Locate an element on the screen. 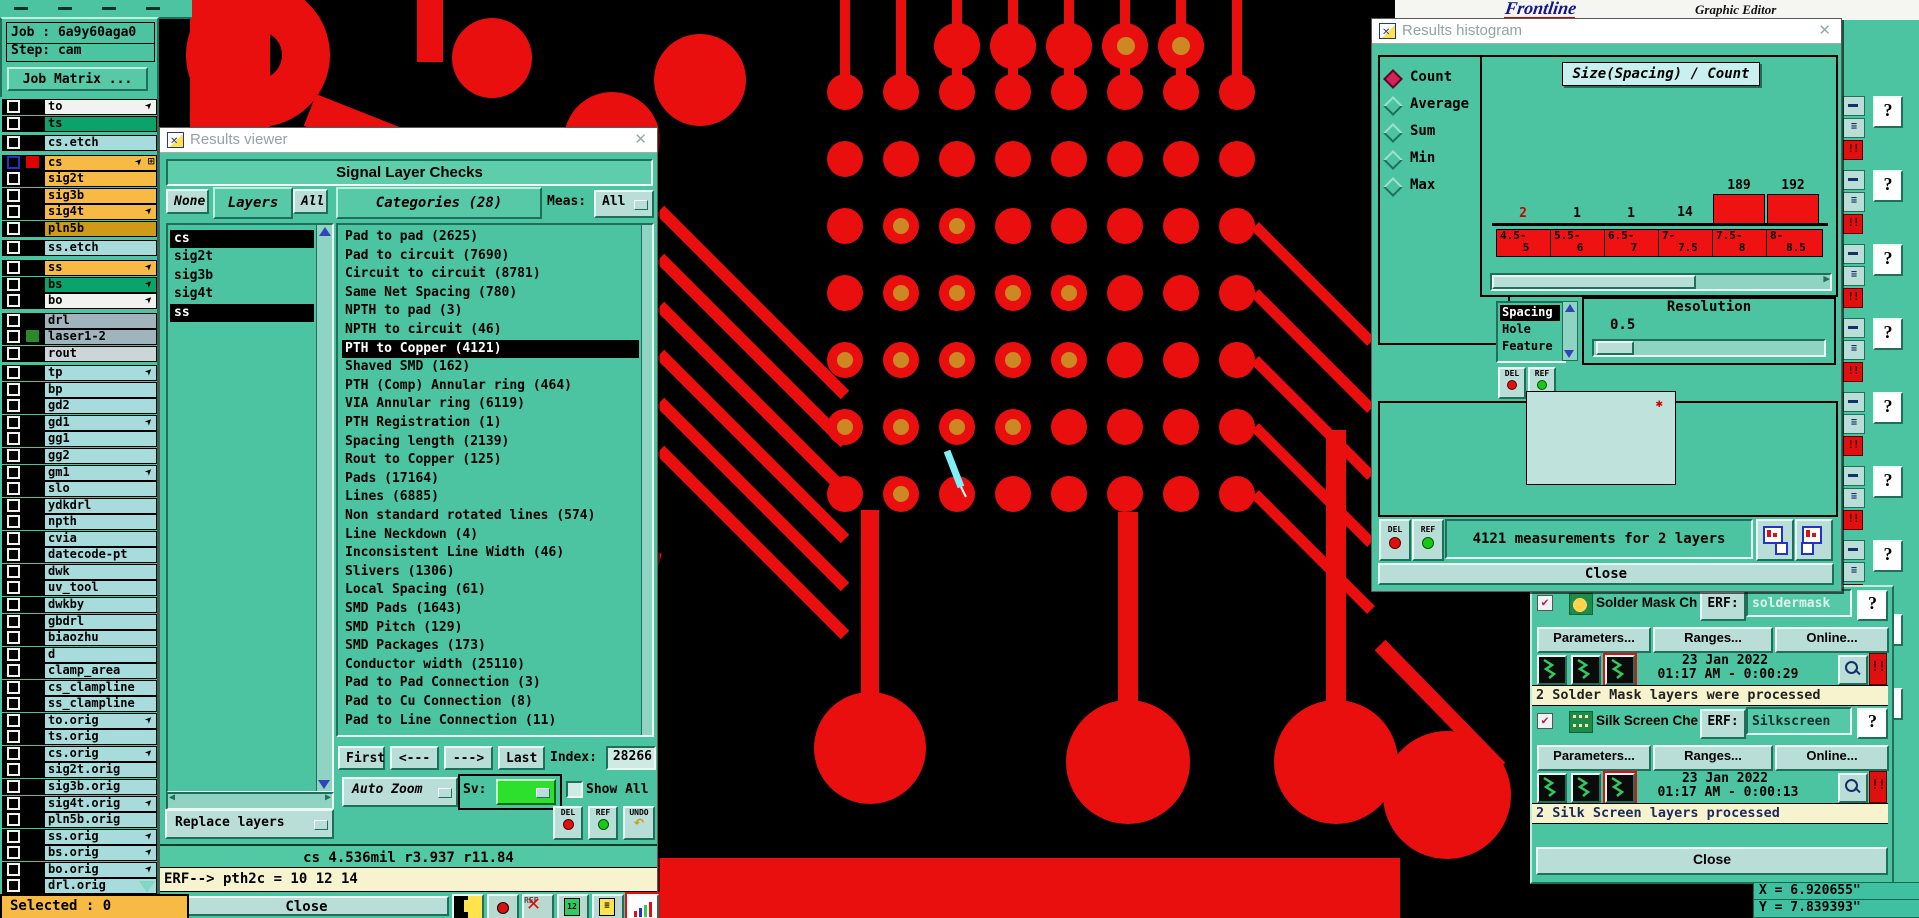  layer-name: sig4t.orig ➤ is located at coordinates (100, 804).